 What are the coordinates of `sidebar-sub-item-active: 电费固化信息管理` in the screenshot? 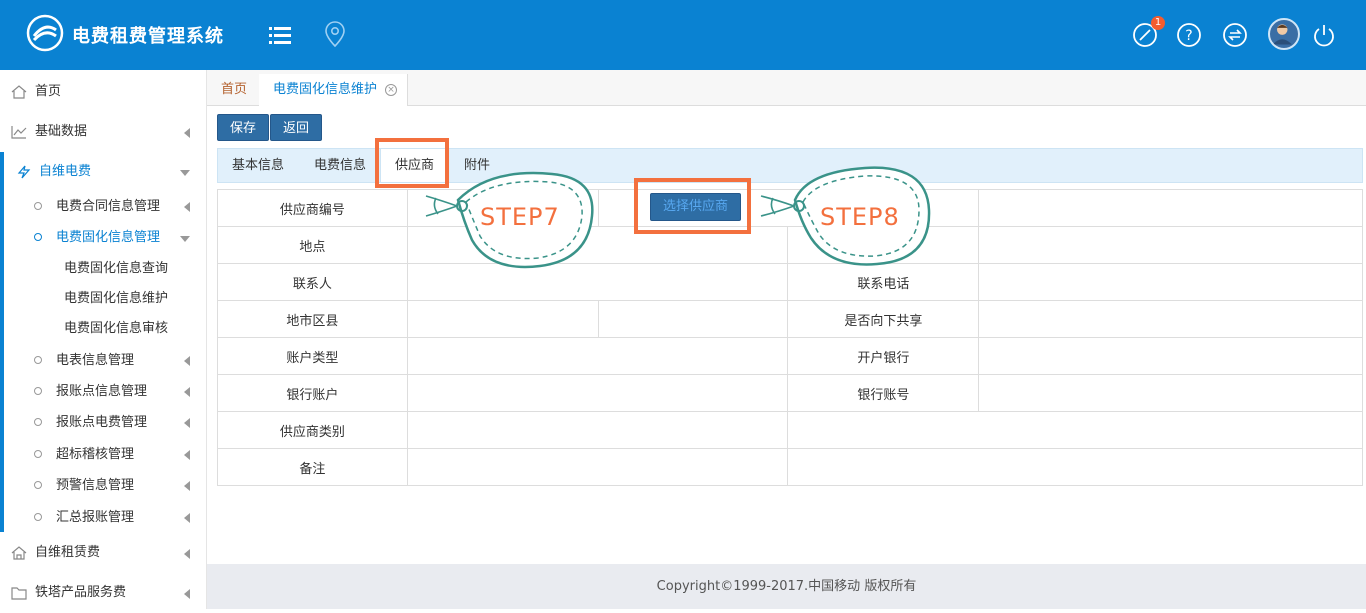 It's located at (103, 238).